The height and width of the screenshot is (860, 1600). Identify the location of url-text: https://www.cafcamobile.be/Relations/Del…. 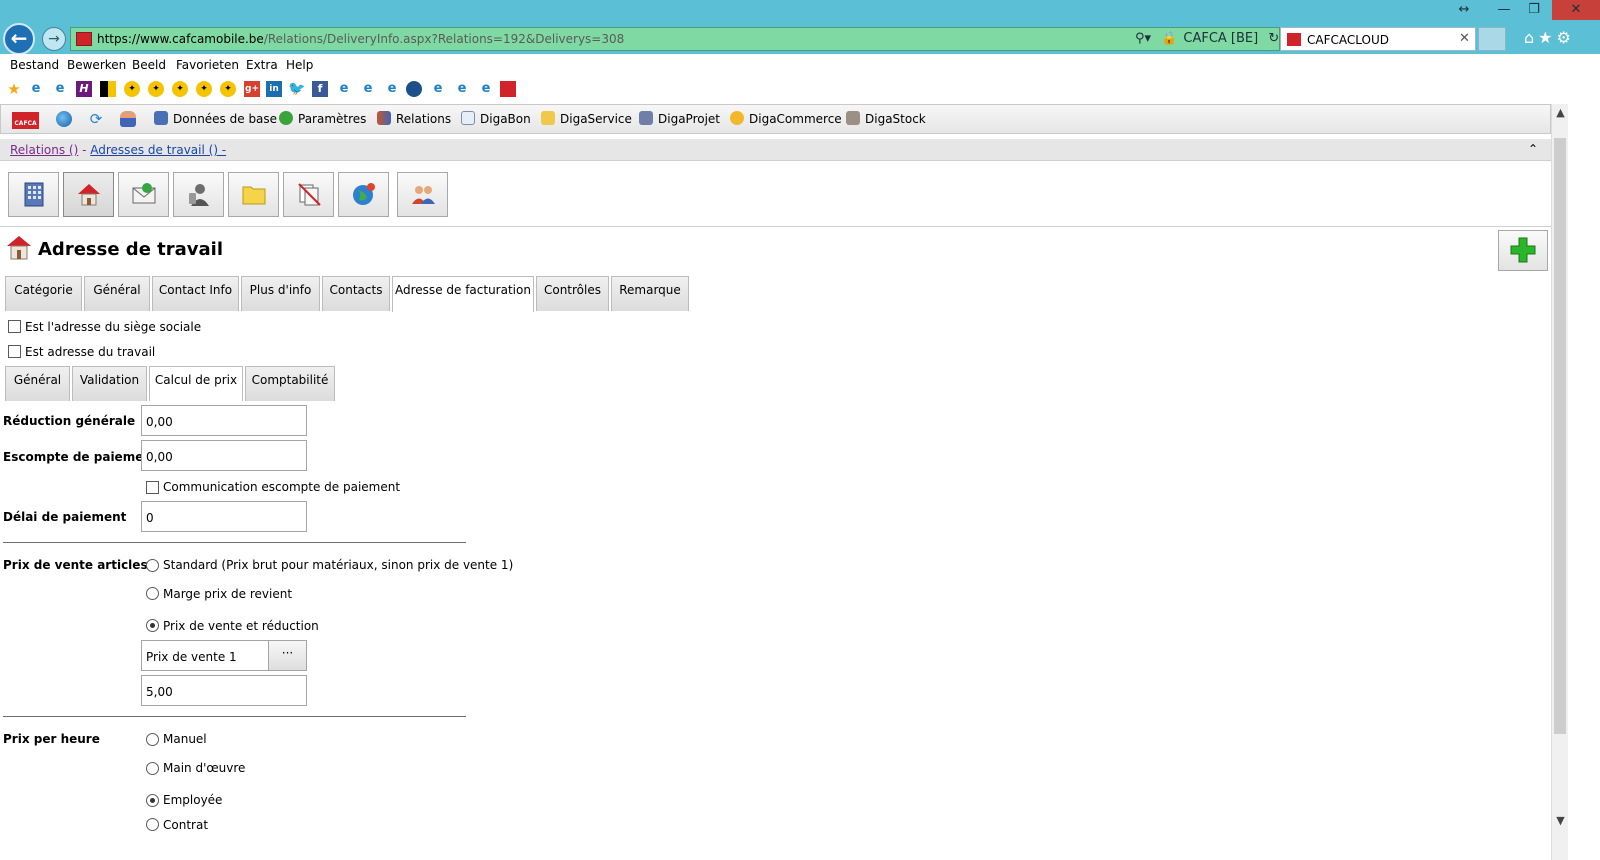
(360, 39).